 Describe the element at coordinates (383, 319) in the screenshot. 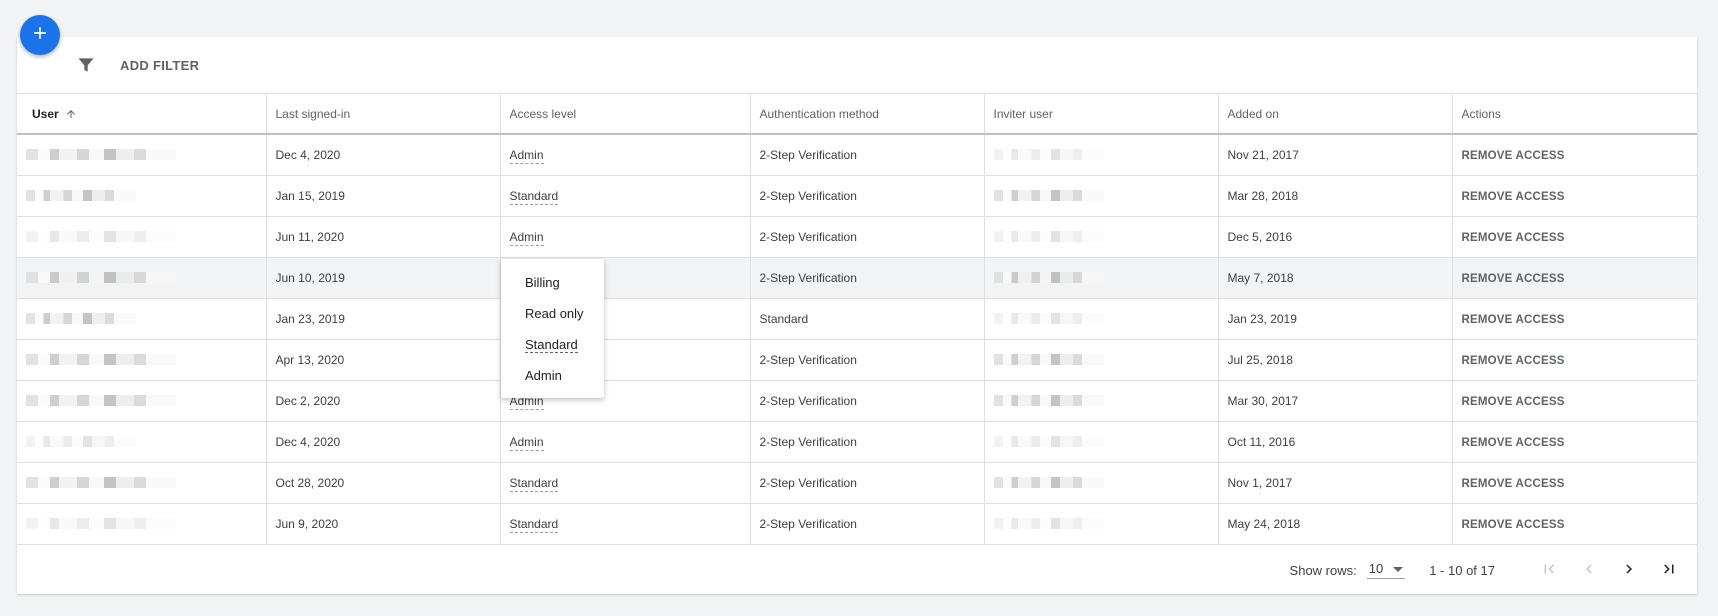

I see `last-signed-in-cell: Jan 23, 2019` at that location.